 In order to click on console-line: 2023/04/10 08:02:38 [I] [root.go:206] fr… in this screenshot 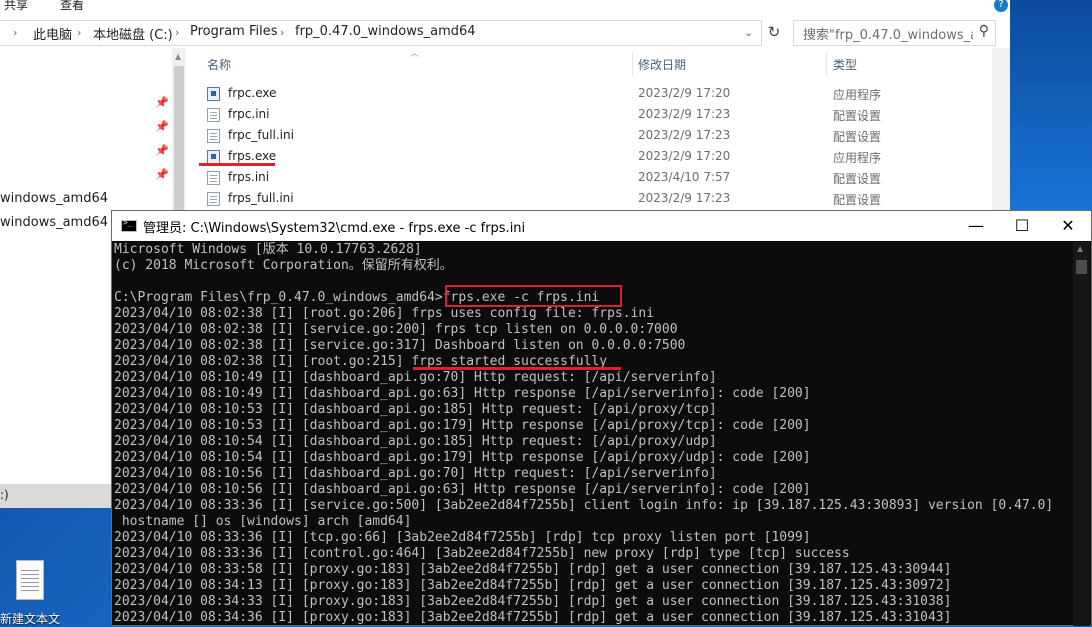, I will do `click(384, 313)`.